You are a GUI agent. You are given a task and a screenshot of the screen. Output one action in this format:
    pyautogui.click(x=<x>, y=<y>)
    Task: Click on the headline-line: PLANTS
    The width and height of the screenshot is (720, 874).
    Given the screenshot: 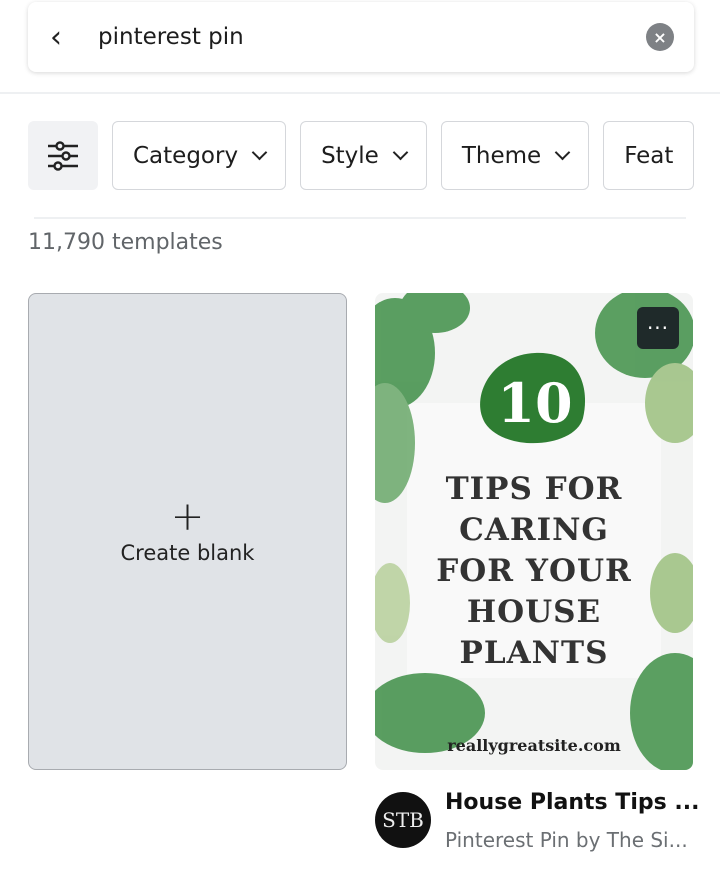 What is the action you would take?
    pyautogui.click(x=534, y=653)
    